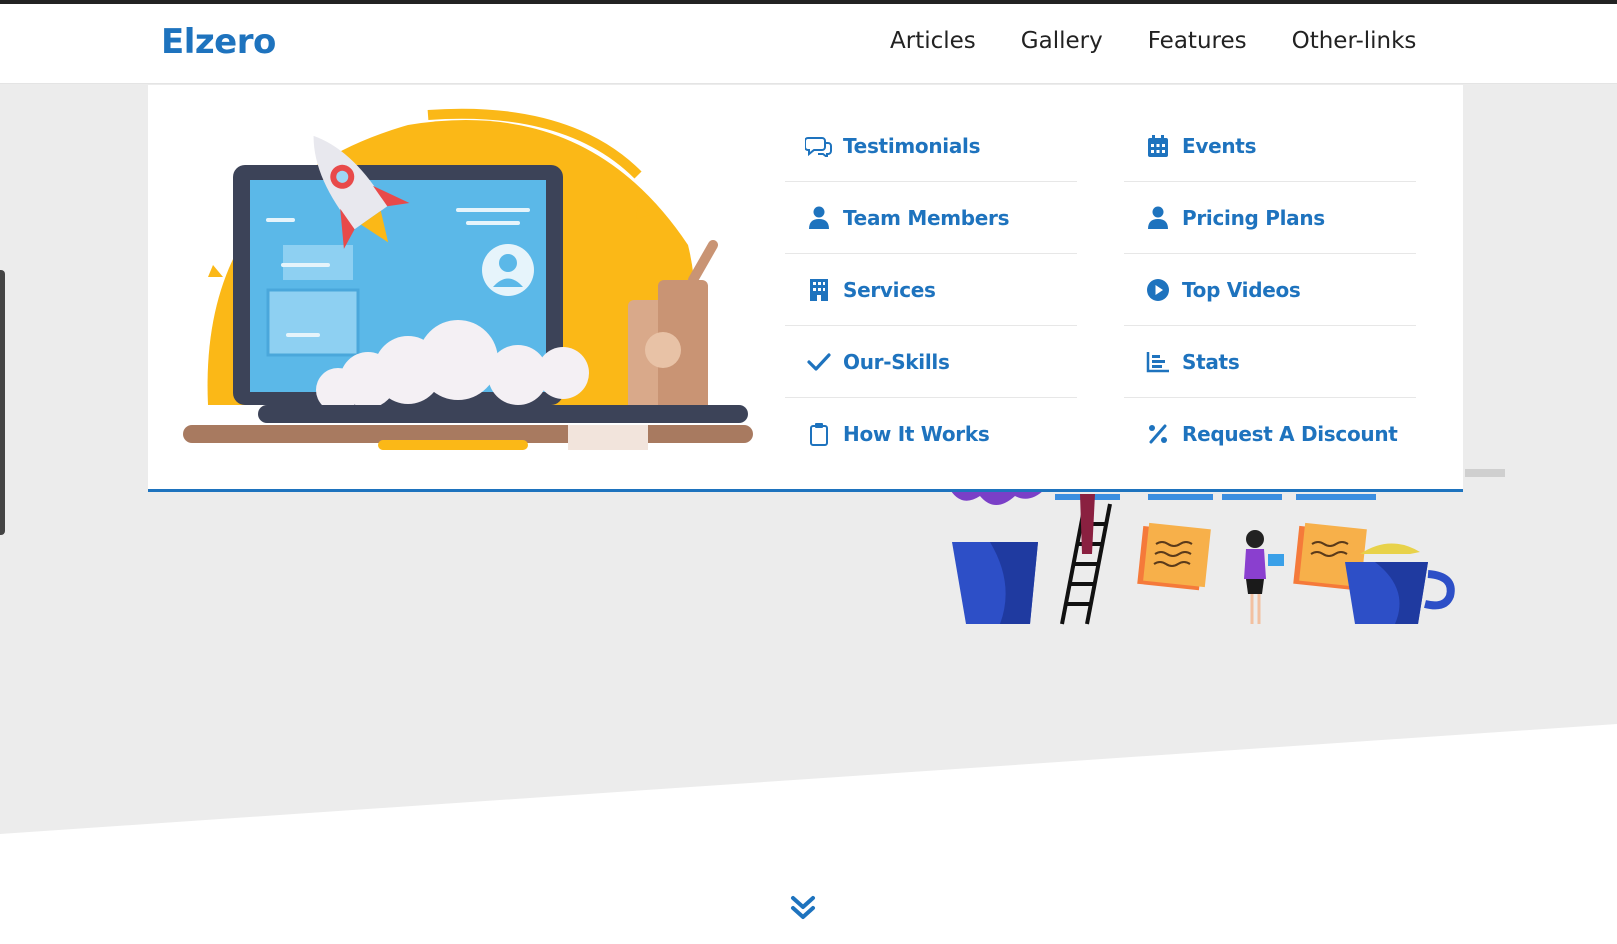 The width and height of the screenshot is (1617, 944). What do you see at coordinates (1241, 289) in the screenshot?
I see `menu-item-label: Top Videos` at bounding box center [1241, 289].